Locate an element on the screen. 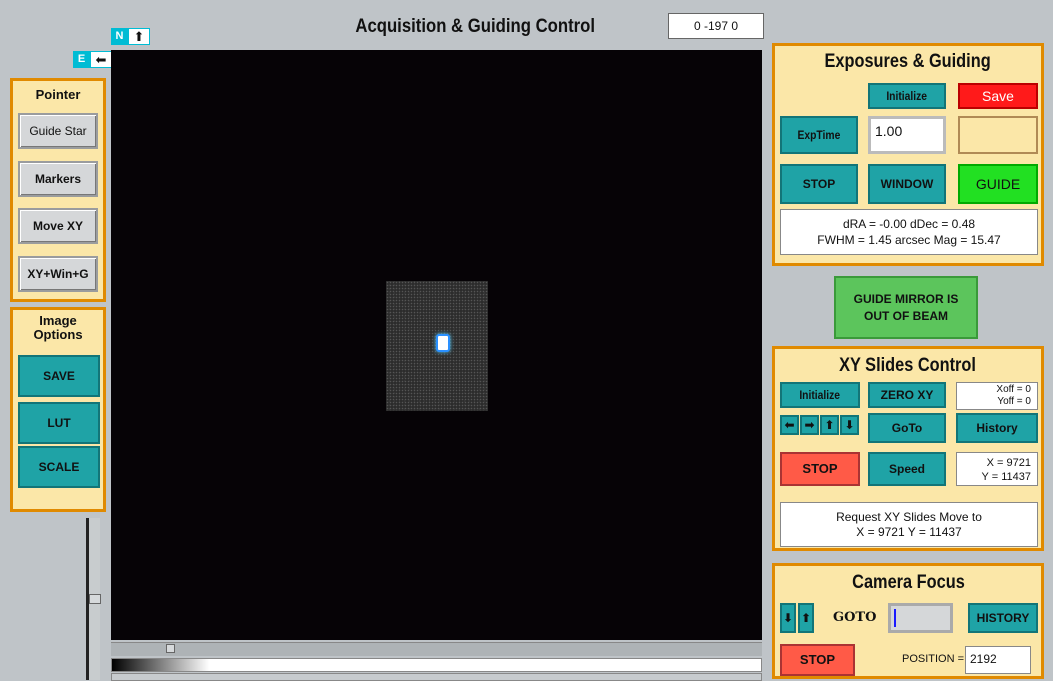 This screenshot has height=681, width=1053. window-button: WINDOW is located at coordinates (907, 184).